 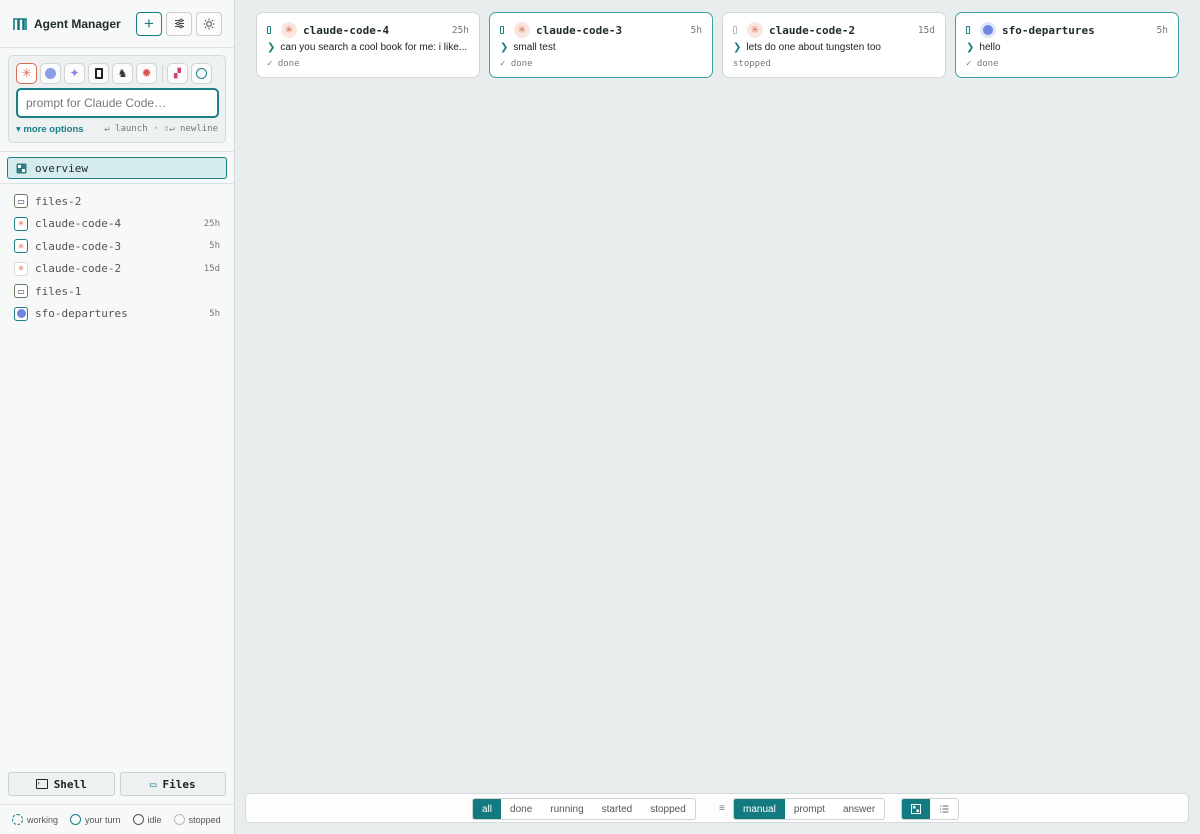 I want to click on agent-card-claude-code-3: ✳ claude-code-3 5h ❯ small test ✓ done, so click(x=601, y=45).